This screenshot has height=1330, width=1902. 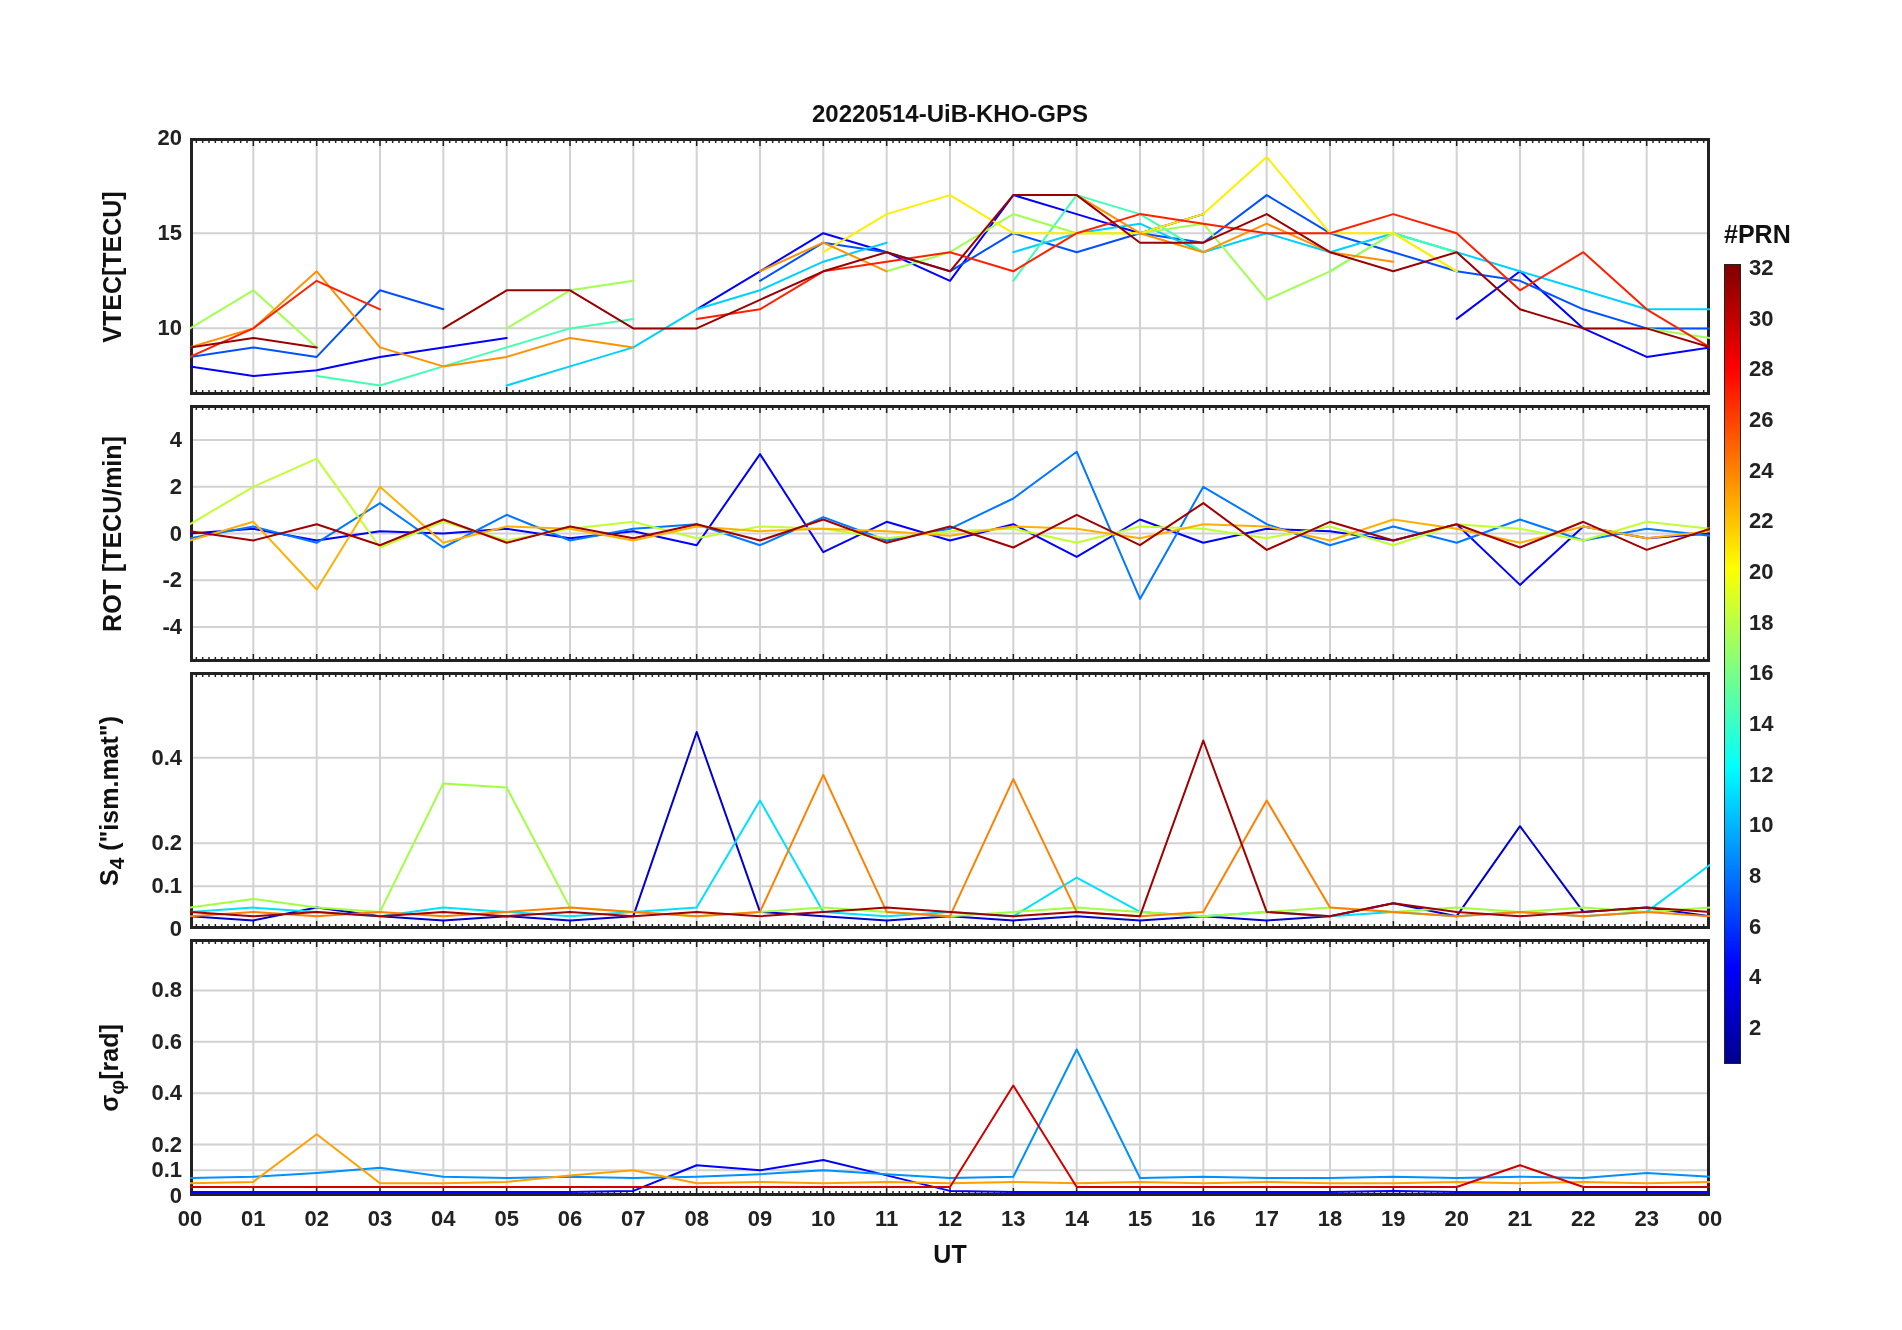 What do you see at coordinates (950, 1219) in the screenshot?
I see `x-tick-label: 12` at bounding box center [950, 1219].